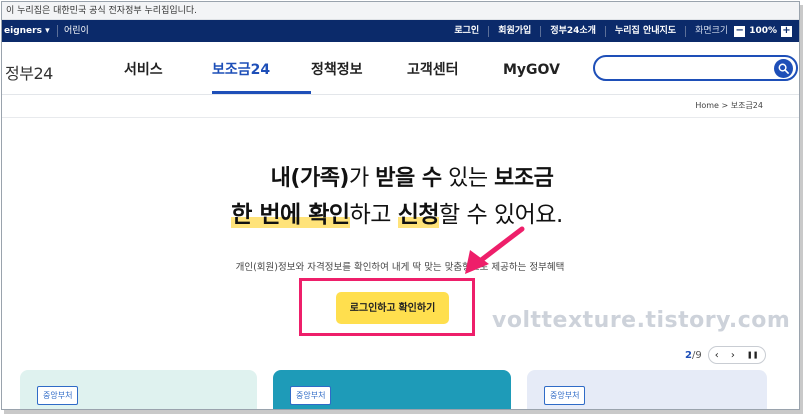 This screenshot has height=415, width=808. What do you see at coordinates (538, 68) in the screenshot?
I see `nav-mygov: MyGOV` at bounding box center [538, 68].